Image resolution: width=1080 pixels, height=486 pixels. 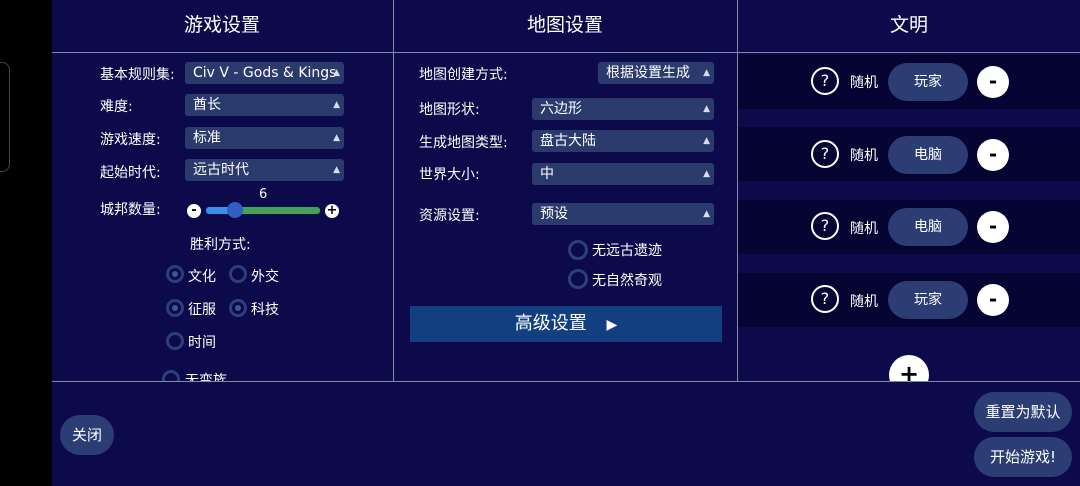 What do you see at coordinates (909, 368) in the screenshot?
I see `add-civ-button: +` at bounding box center [909, 368].